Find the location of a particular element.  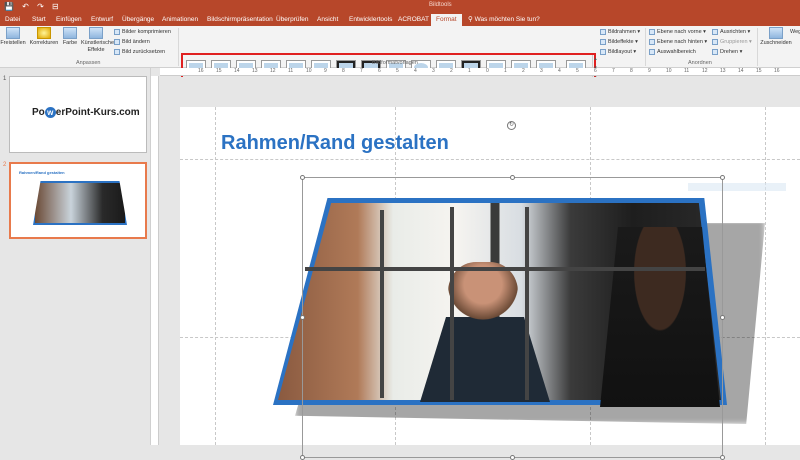

kuenstlerische-effekte-button: Künstlerische Effekte is located at coordinates (98, 40).